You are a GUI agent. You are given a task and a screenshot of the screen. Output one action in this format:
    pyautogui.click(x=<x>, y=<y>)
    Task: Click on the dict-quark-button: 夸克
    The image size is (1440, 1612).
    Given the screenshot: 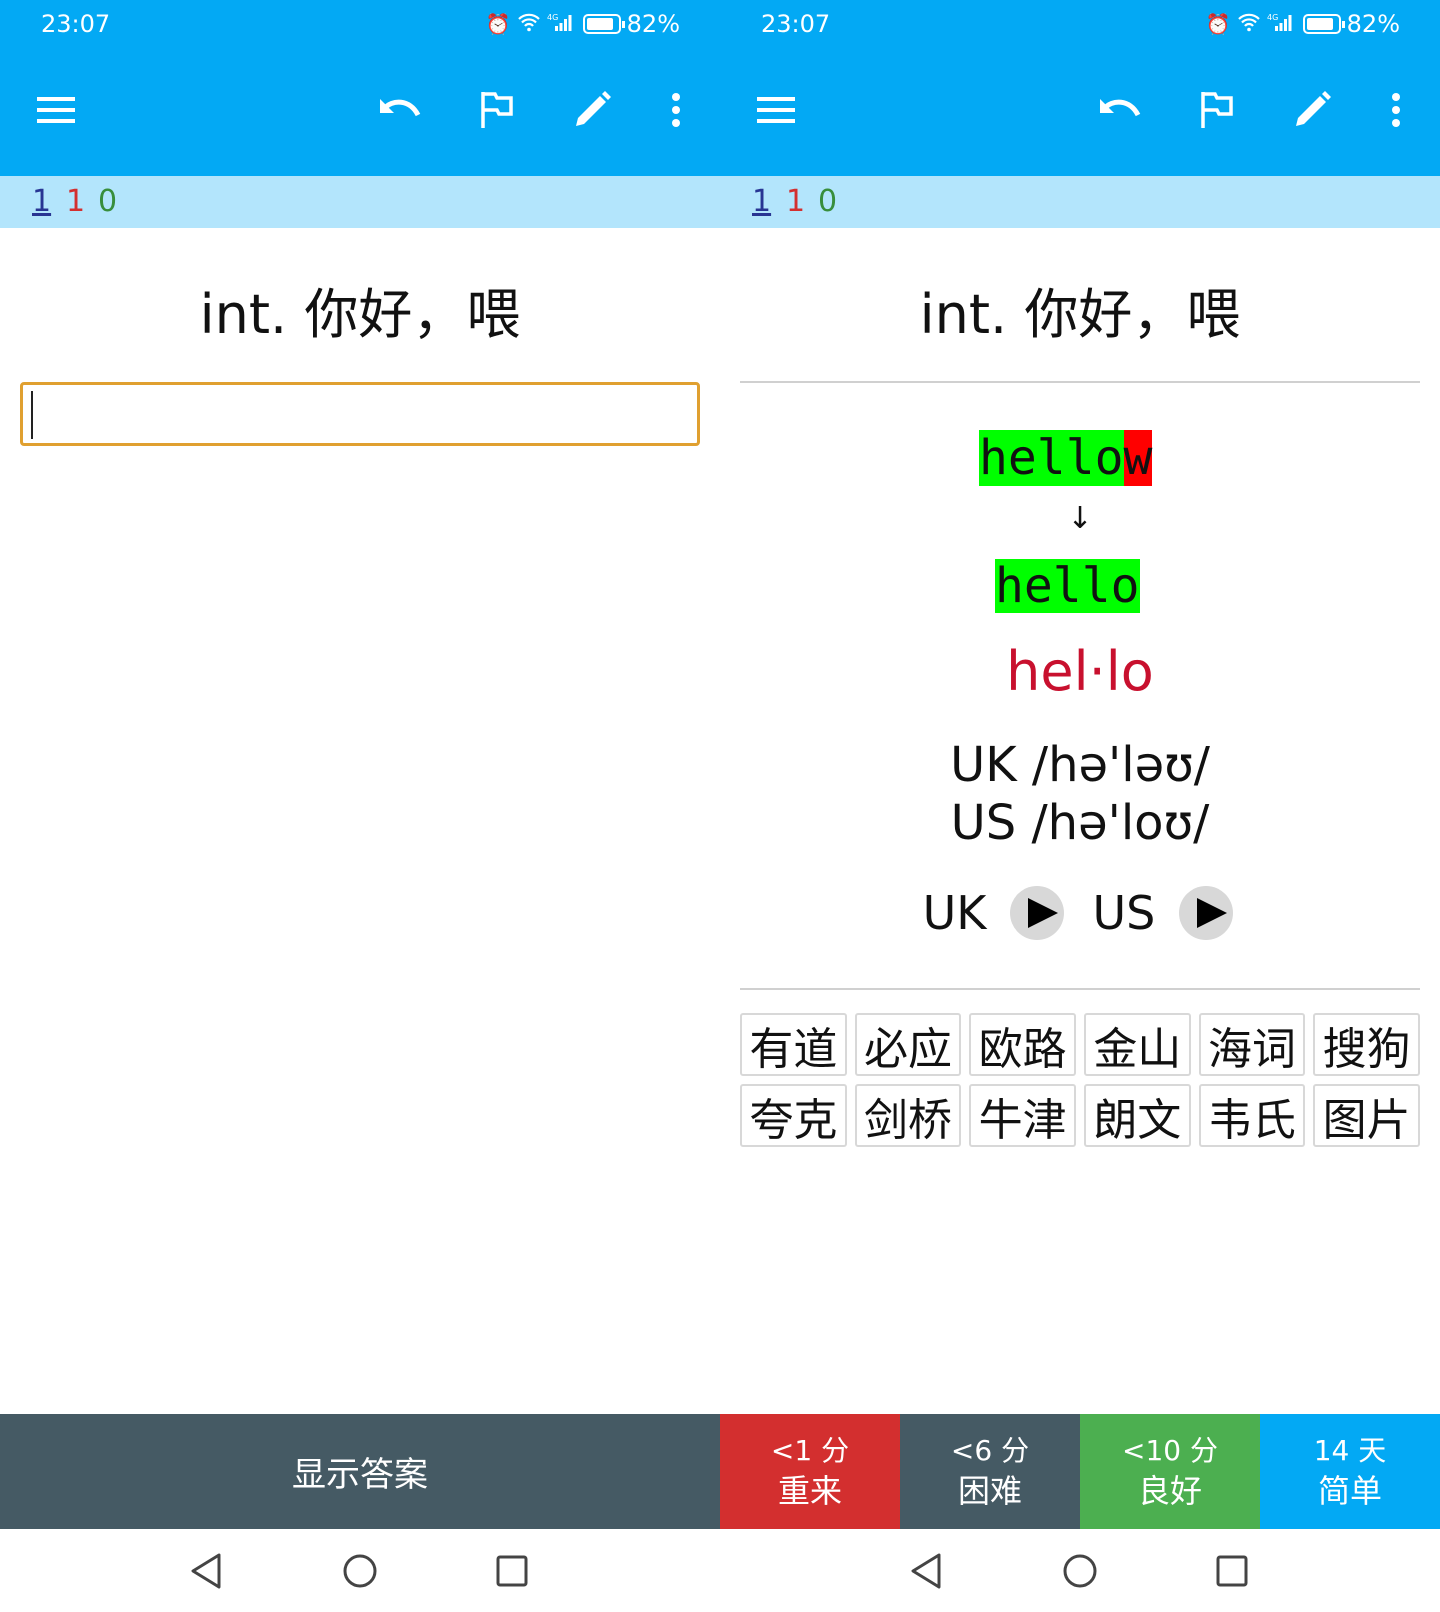 What is the action you would take?
    pyautogui.click(x=793, y=1115)
    